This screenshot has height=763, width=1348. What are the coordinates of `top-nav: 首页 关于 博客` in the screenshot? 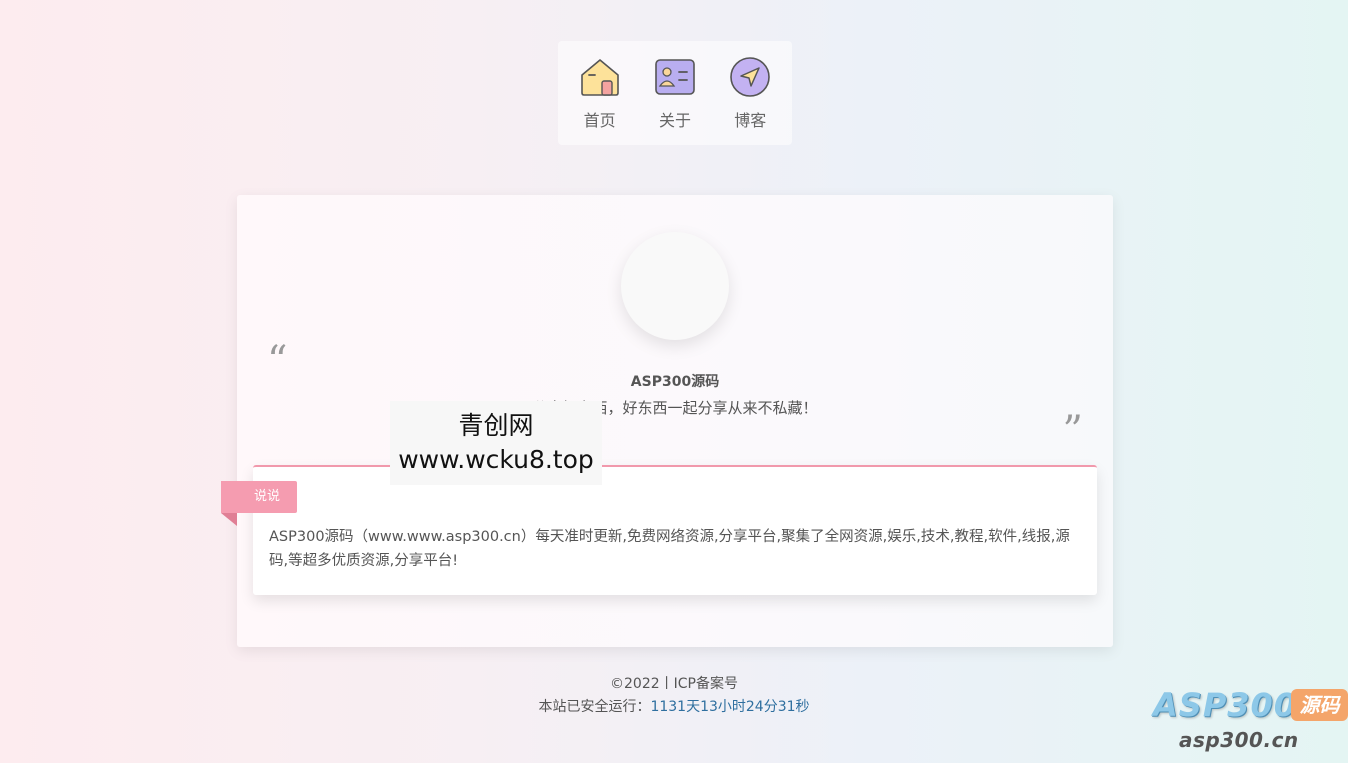 It's located at (675, 93).